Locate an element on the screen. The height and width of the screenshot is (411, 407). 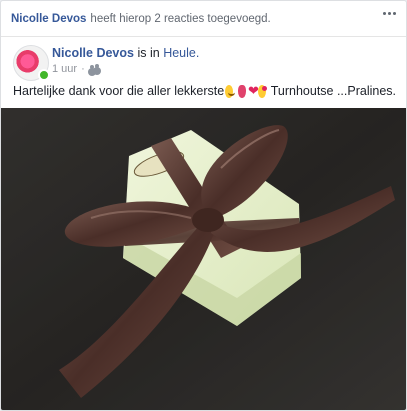
post-author-line: Nicolle Devos is in Heule. is located at coordinates (125, 53).